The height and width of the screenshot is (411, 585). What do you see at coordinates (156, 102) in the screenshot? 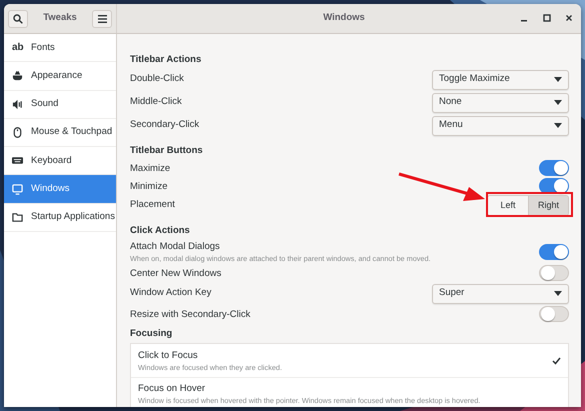
I see `setting-label: Middle-Click` at bounding box center [156, 102].